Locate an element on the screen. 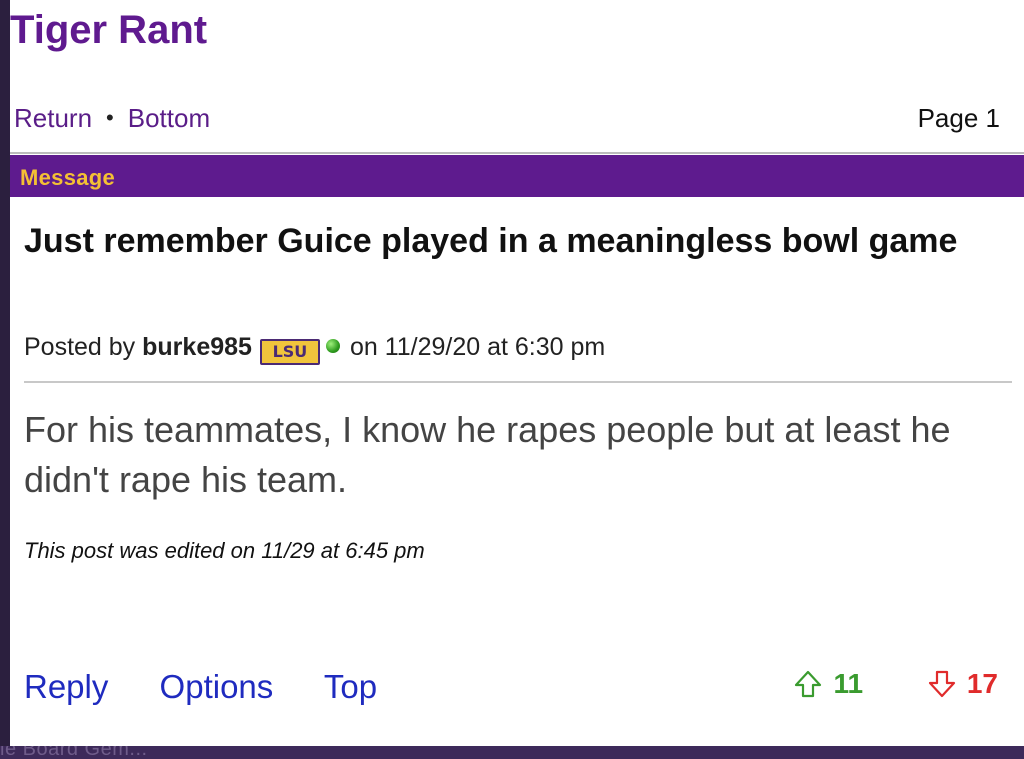  top-nav: Return • Bottom is located at coordinates (112, 118).